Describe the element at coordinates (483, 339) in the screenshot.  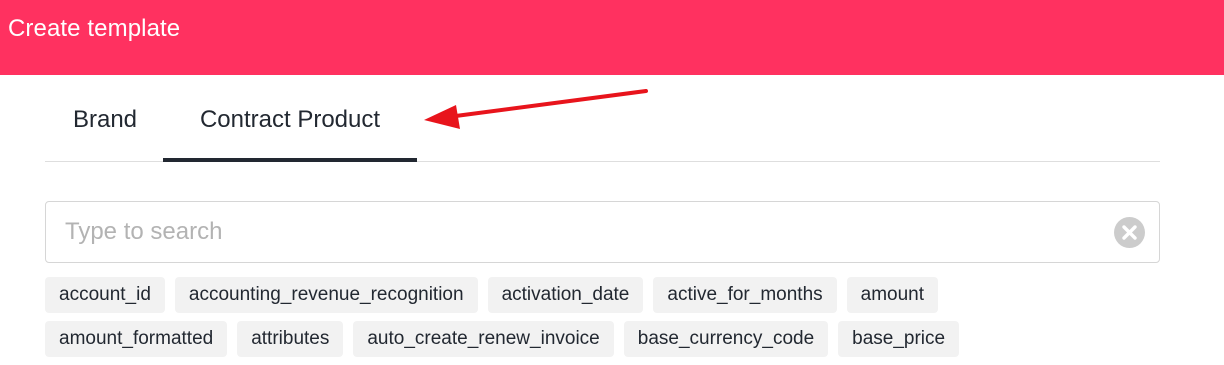
I see `chip-auto-create-renew-invoice: auto_create_renew_invoice` at that location.